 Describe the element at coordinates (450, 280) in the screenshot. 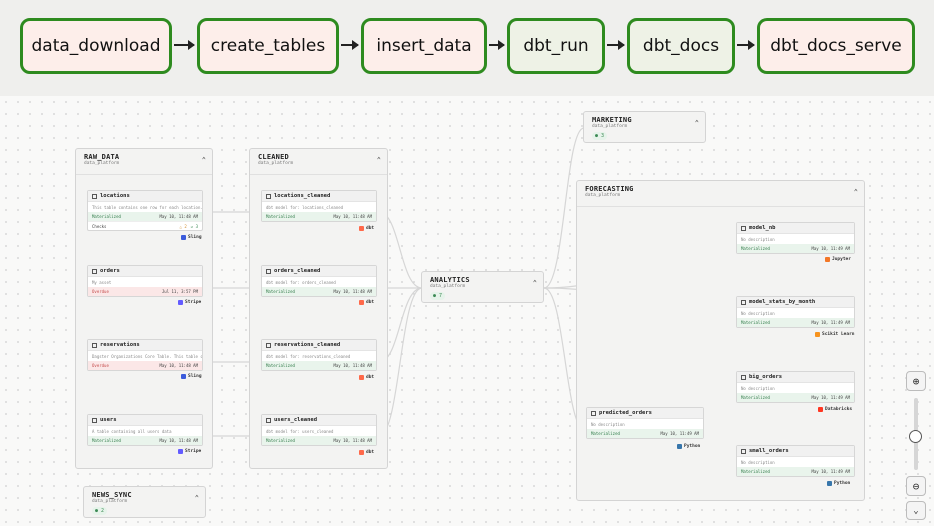

I see `group-name: ANALYTICS` at that location.